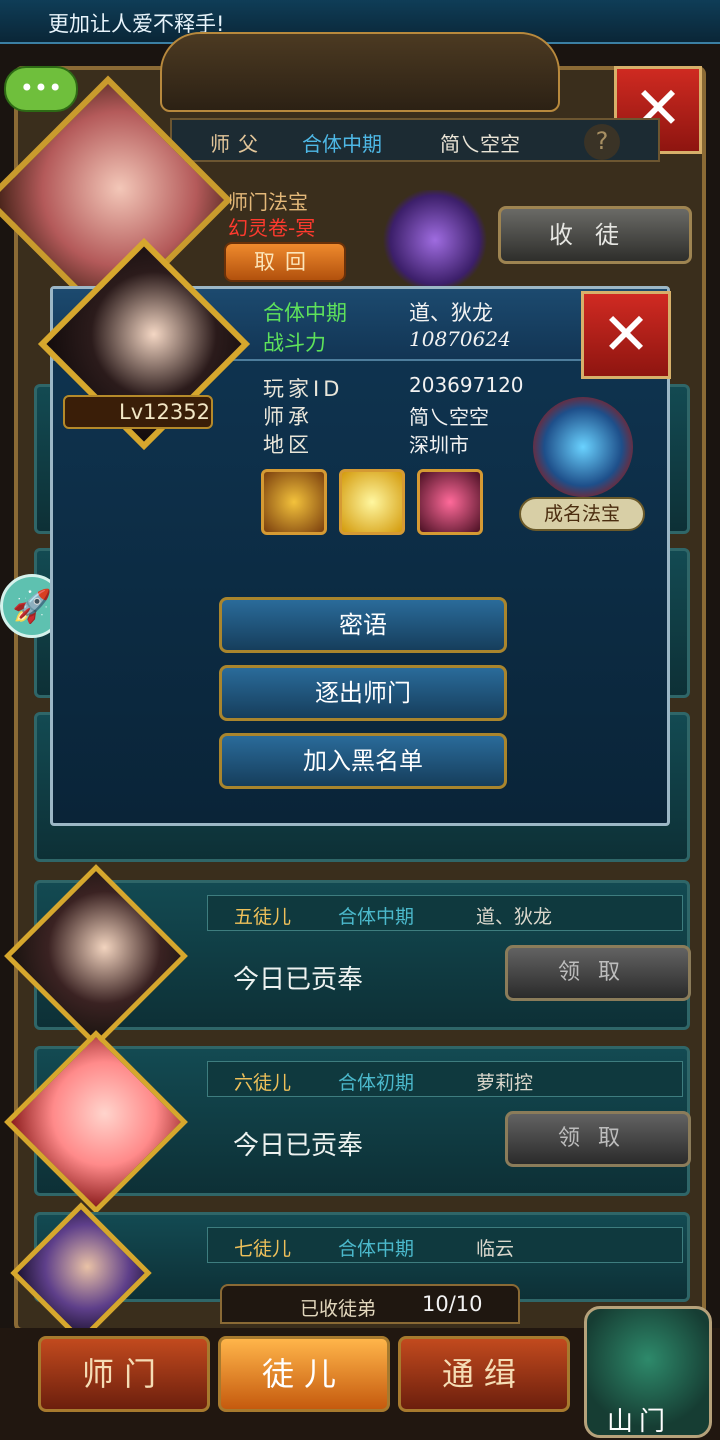 This screenshot has height=1440, width=720. What do you see at coordinates (376, 1083) in the screenshot?
I see `disciple-stage: 合体初期` at bounding box center [376, 1083].